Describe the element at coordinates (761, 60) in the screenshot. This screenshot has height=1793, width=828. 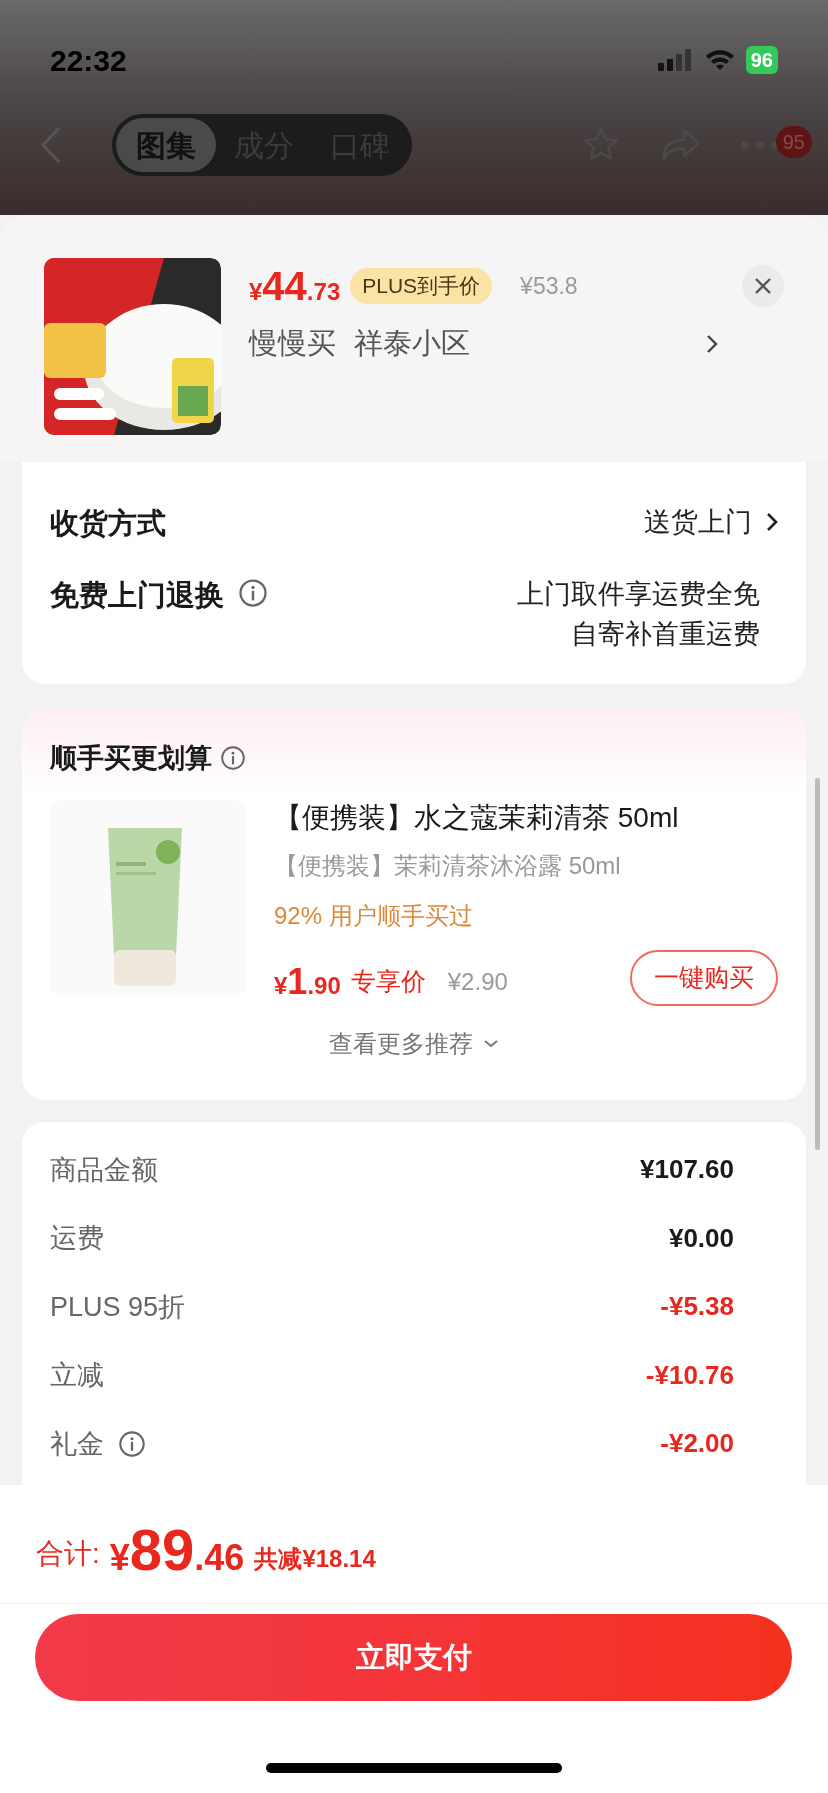
I see `battery-badge: 96` at that location.